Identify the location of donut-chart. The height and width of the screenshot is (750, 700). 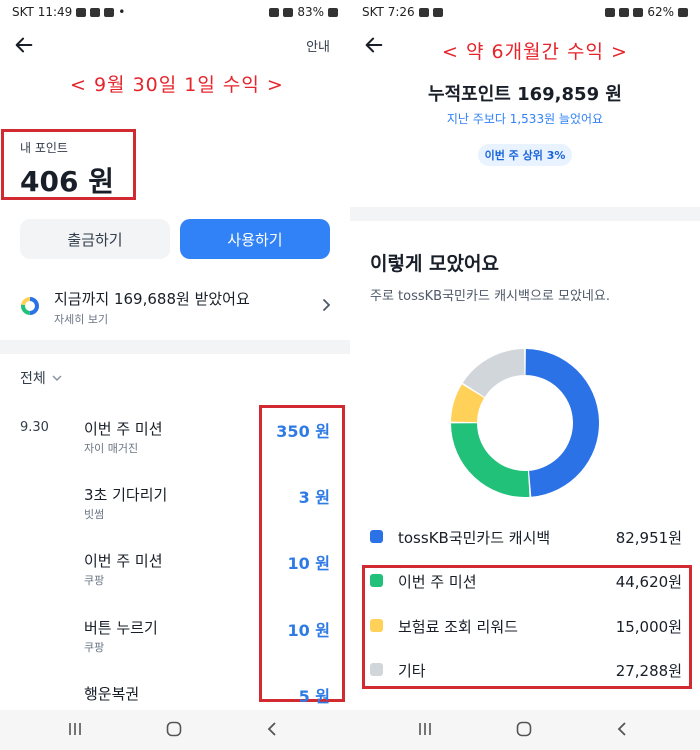
(525, 423).